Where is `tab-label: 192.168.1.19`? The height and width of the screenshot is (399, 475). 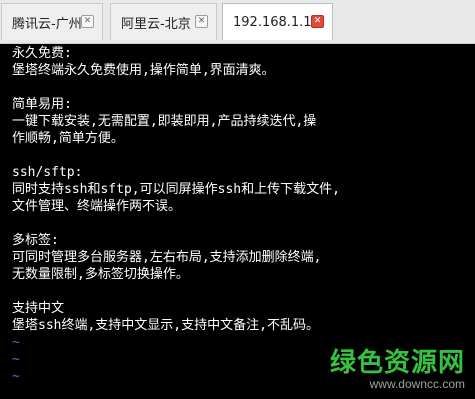
tab-label: 192.168.1.19 is located at coordinates (276, 22).